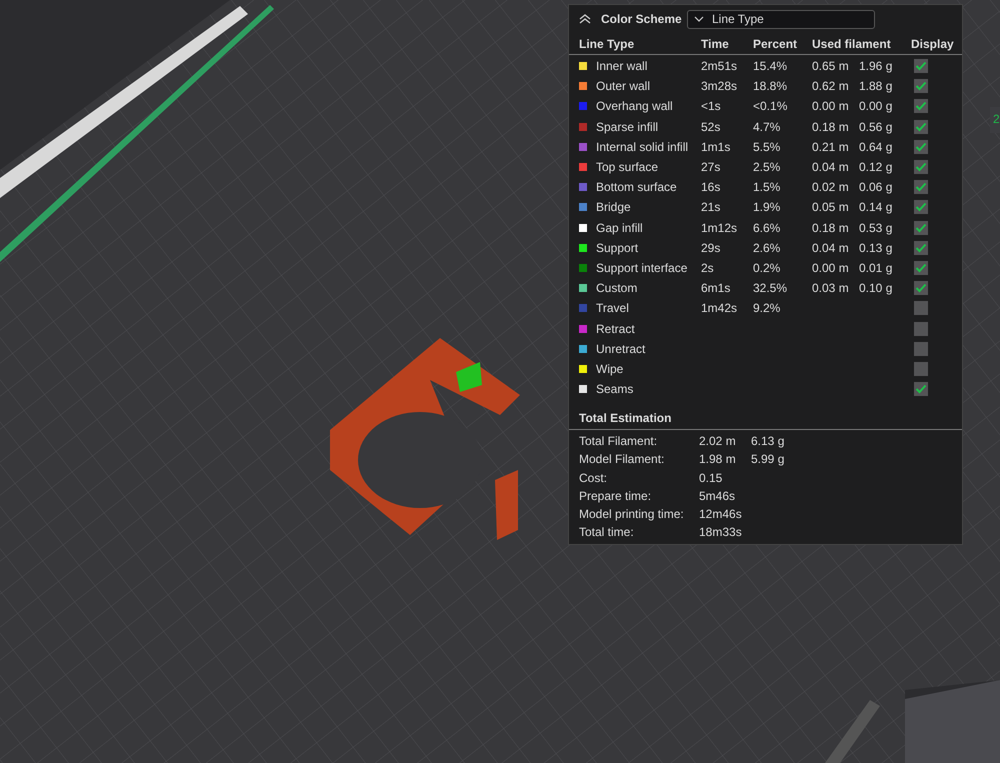  What do you see at coordinates (718, 441) in the screenshot?
I see `estimate-value: 2.02 m` at bounding box center [718, 441].